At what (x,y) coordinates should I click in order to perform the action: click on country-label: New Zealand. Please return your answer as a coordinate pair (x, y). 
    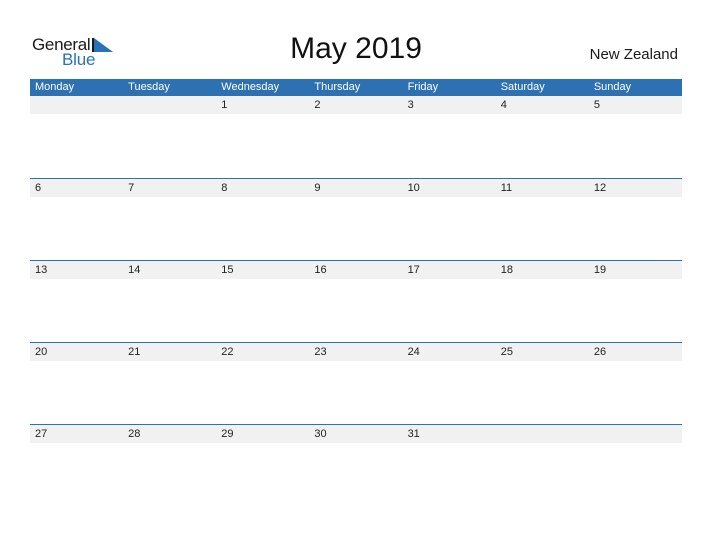
    Looking at the image, I should click on (633, 54).